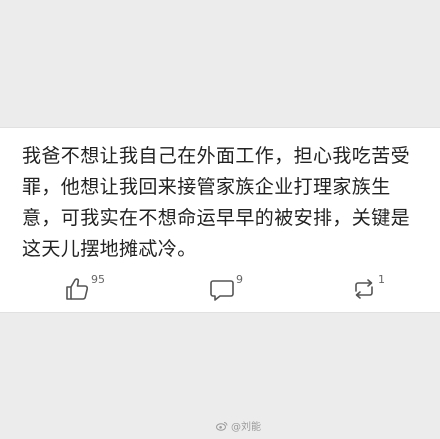 The image size is (440, 439). What do you see at coordinates (98, 279) in the screenshot?
I see `like-count: 95` at bounding box center [98, 279].